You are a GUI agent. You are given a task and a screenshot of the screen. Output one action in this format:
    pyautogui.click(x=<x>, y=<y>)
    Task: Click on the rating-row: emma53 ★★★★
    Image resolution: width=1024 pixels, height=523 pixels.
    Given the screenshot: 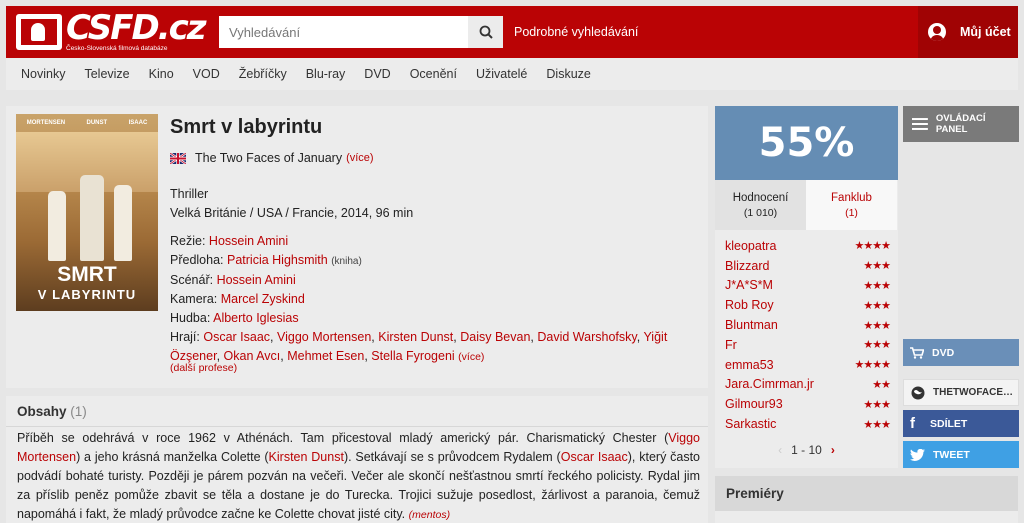 What is the action you would take?
    pyautogui.click(x=808, y=365)
    